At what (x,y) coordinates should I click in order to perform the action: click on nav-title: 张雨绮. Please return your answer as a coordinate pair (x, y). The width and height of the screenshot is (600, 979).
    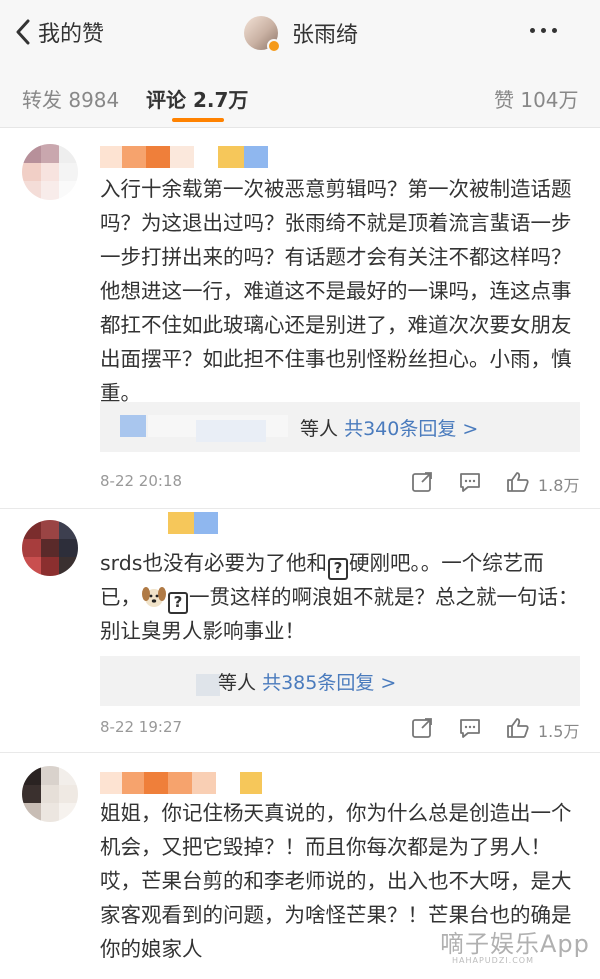
    Looking at the image, I should click on (301, 33).